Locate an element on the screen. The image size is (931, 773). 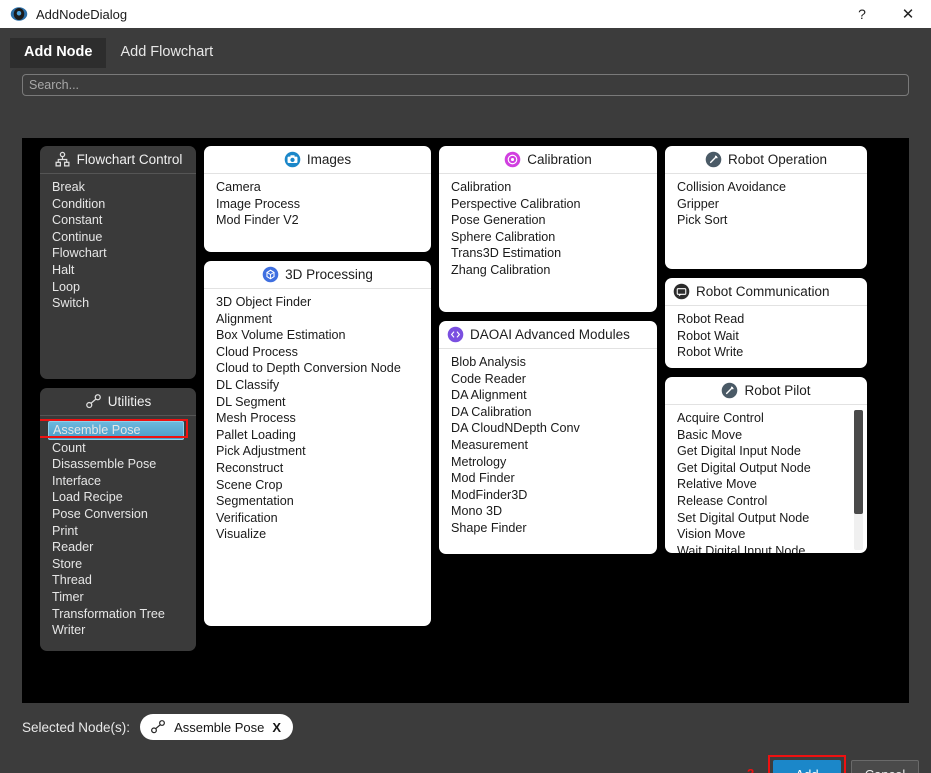
list-item: Segmentation is located at coordinates (323, 501).